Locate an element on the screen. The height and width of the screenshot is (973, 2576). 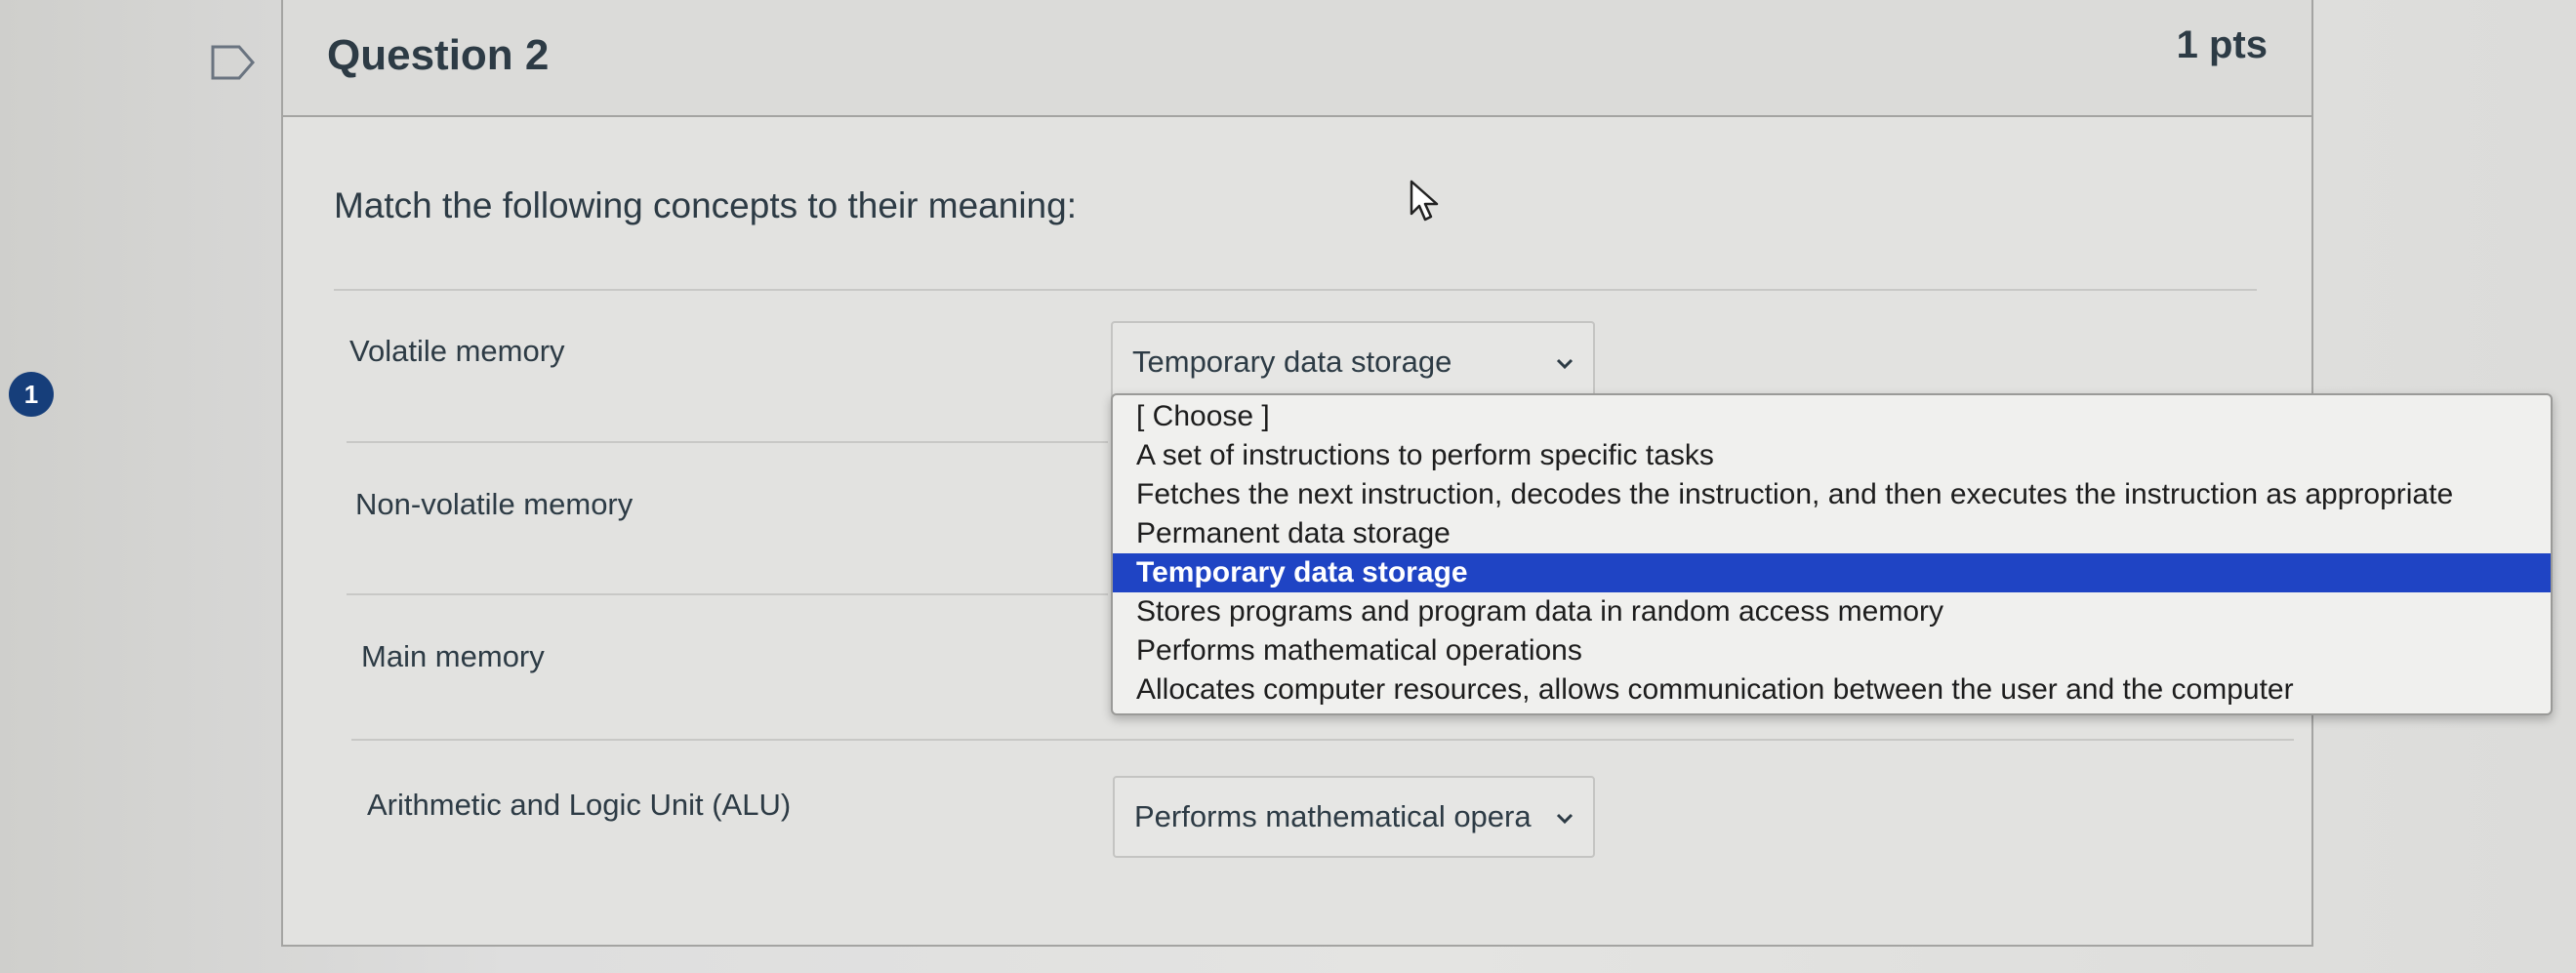
dropdown-option-selected: Temporary data storage is located at coordinates (1832, 572).